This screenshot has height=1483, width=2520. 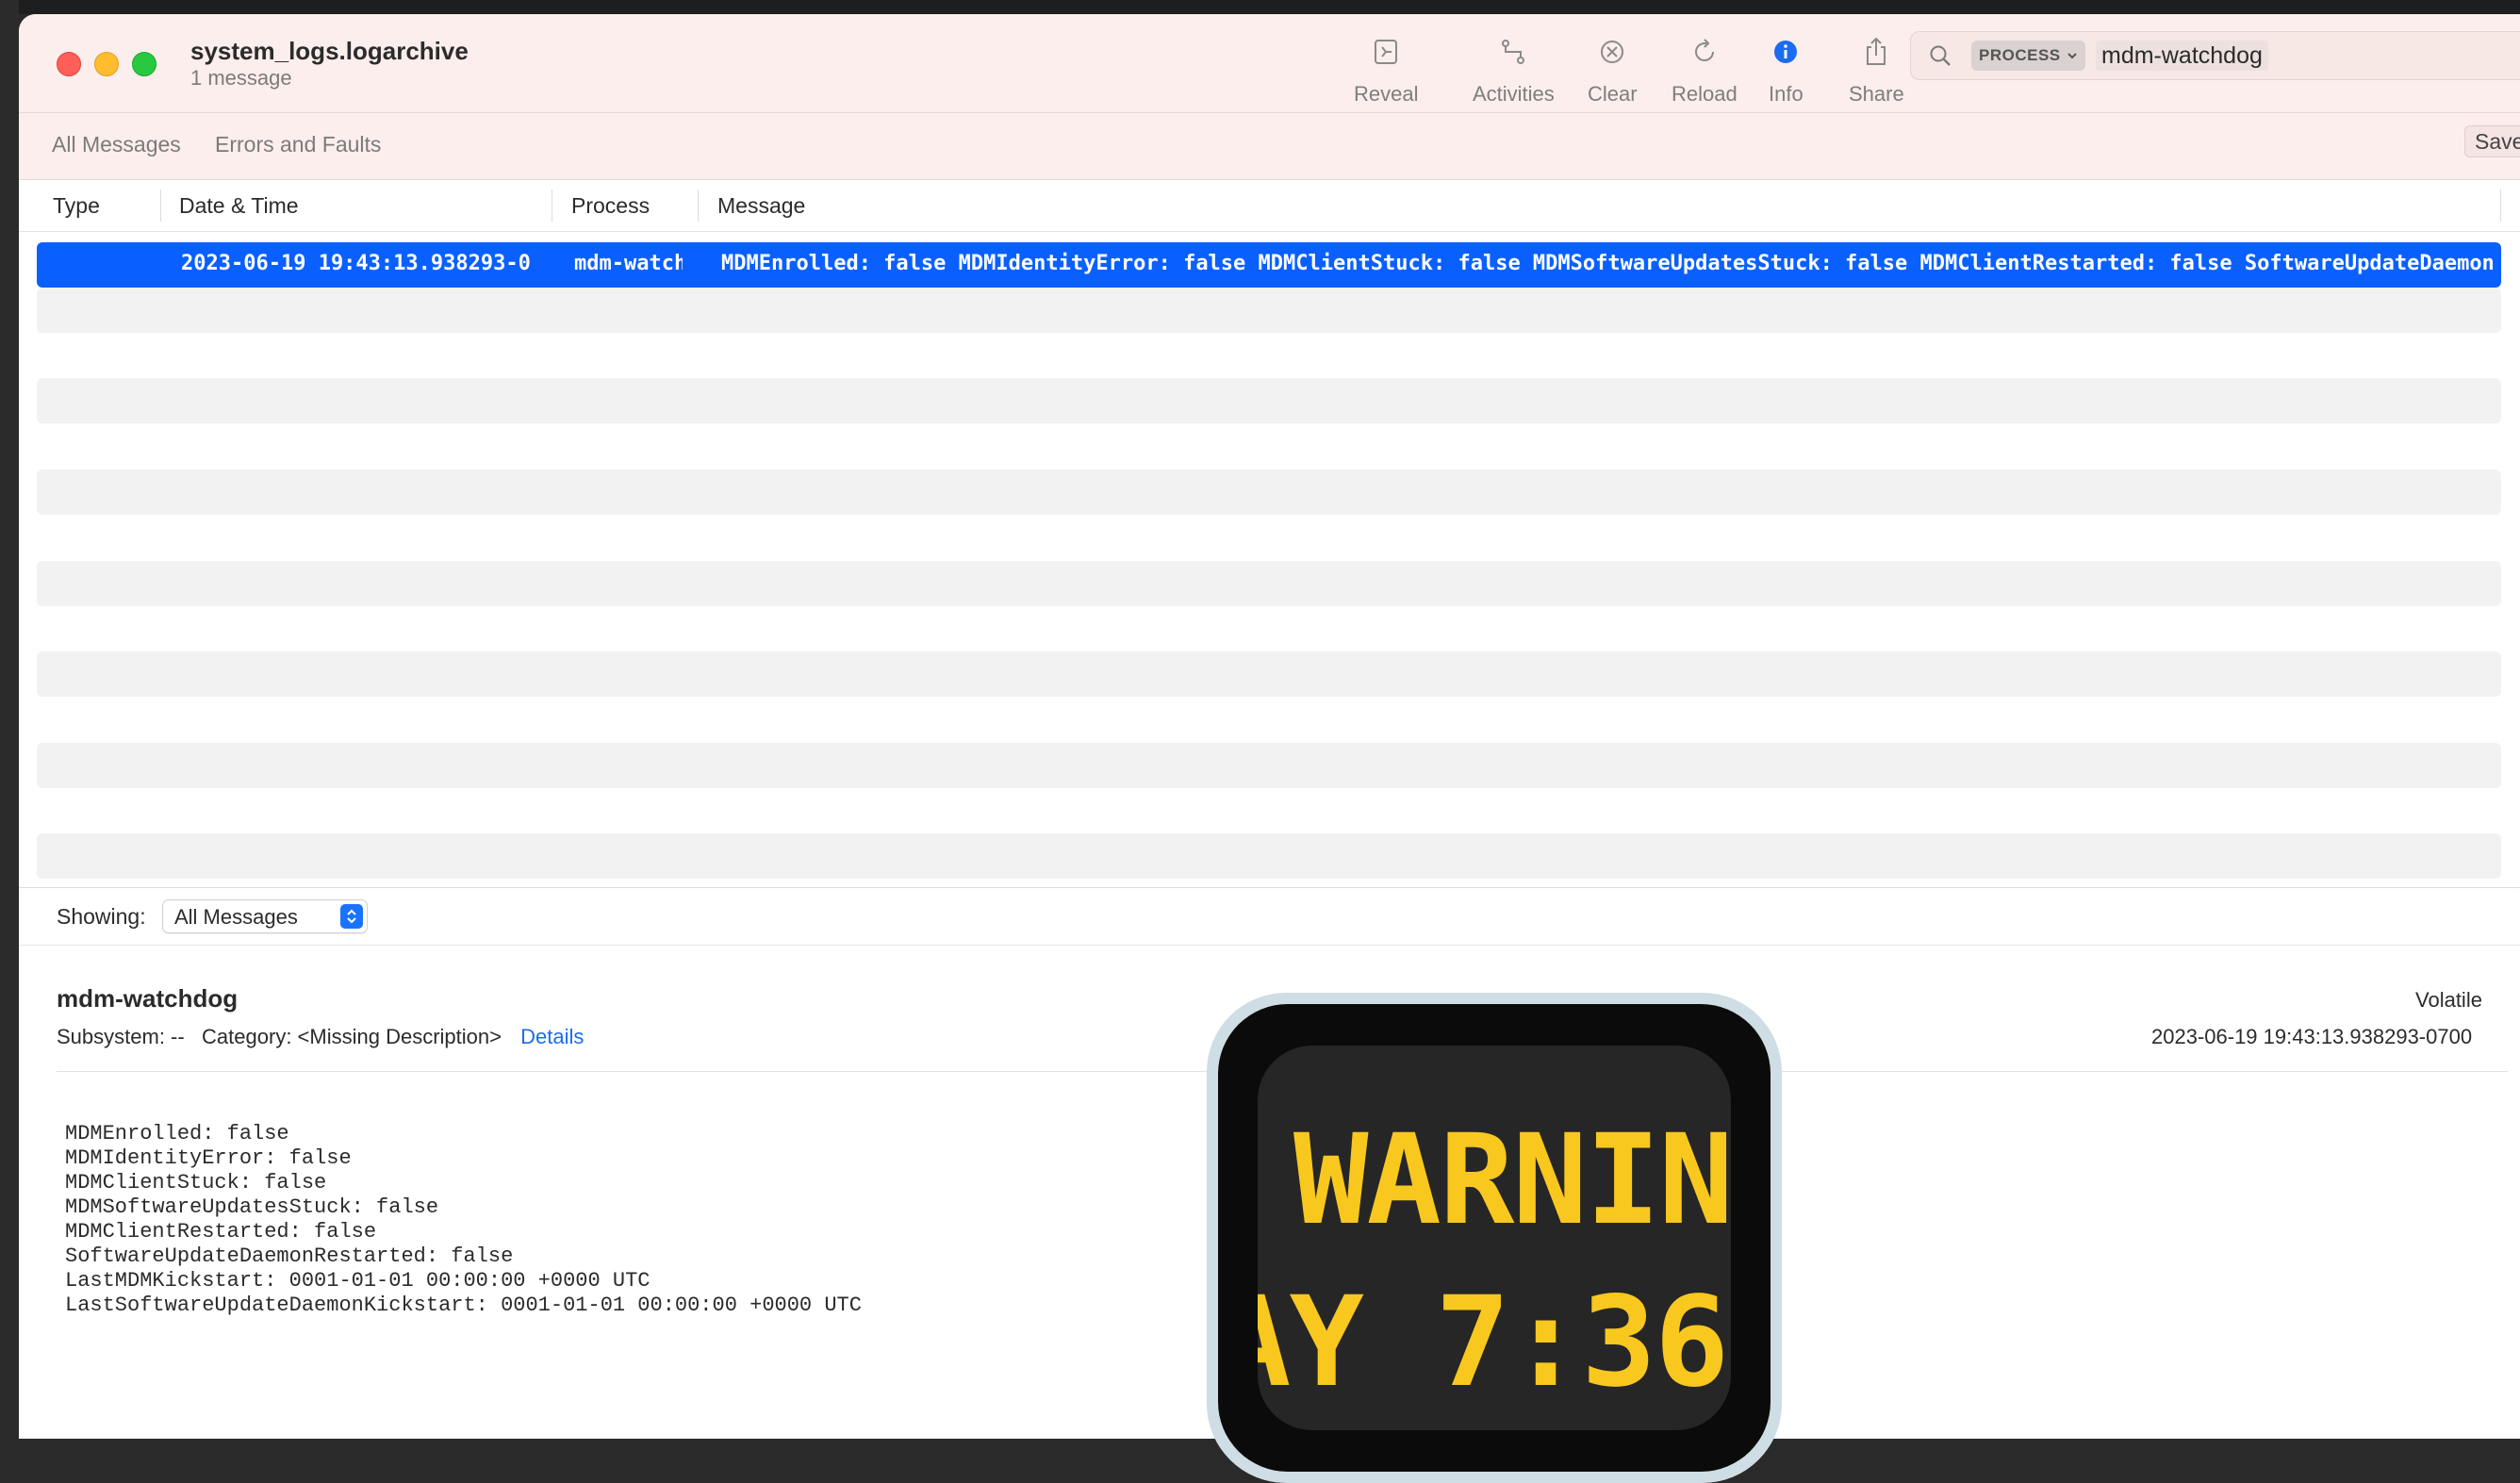 What do you see at coordinates (610, 206) in the screenshot?
I see `column-process: Process` at bounding box center [610, 206].